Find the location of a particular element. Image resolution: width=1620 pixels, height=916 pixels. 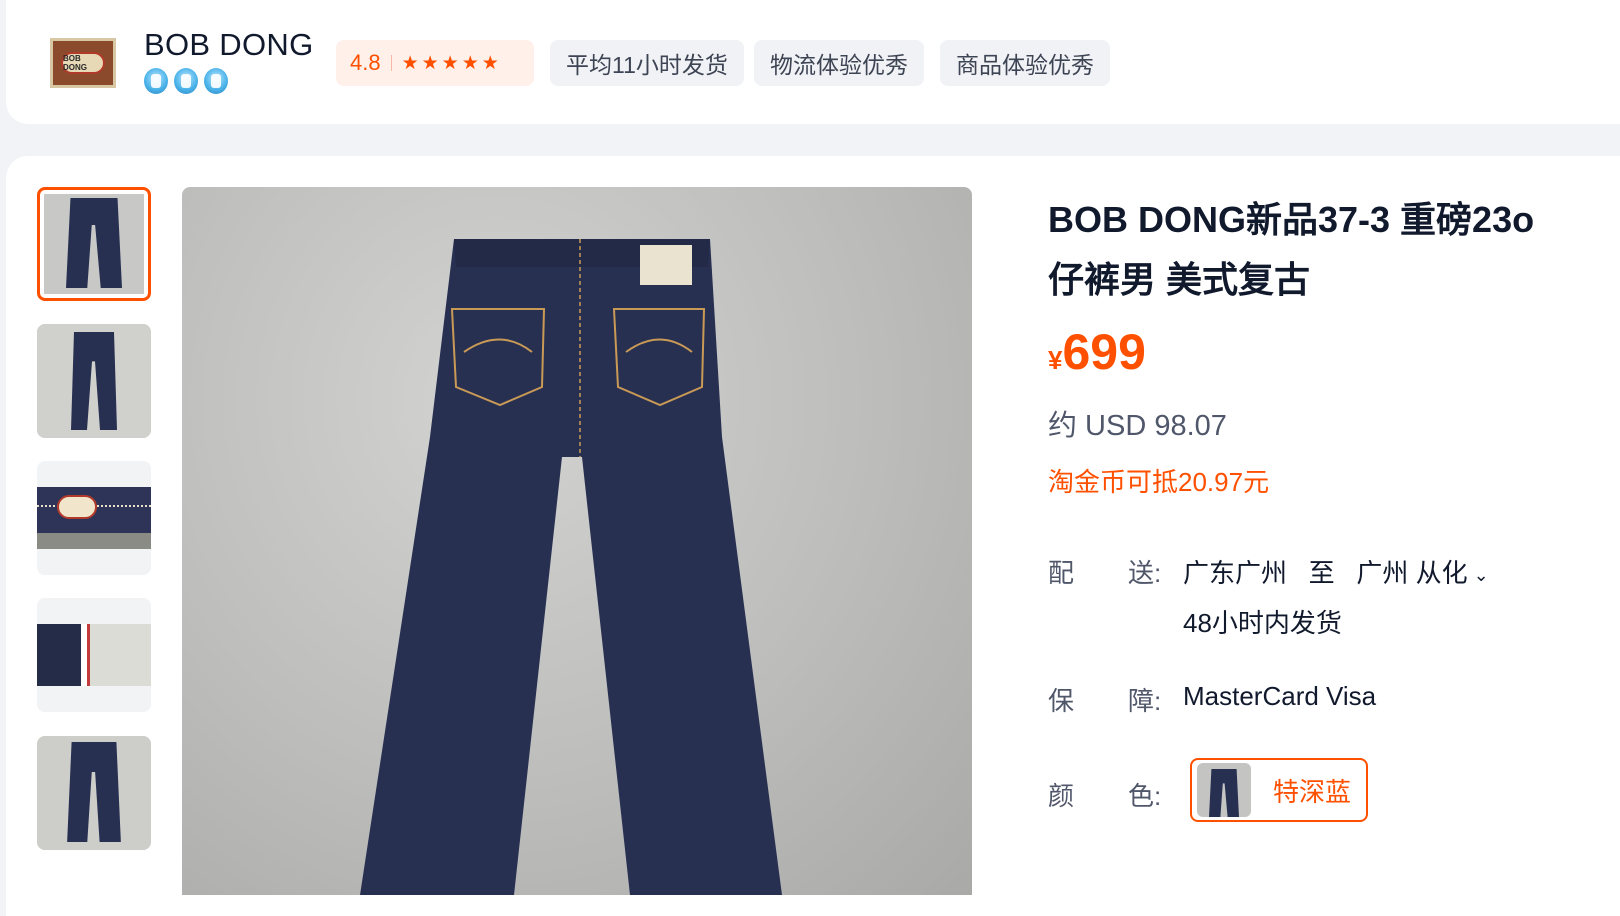

star-rating-icon: ★★★★★ is located at coordinates (451, 63).